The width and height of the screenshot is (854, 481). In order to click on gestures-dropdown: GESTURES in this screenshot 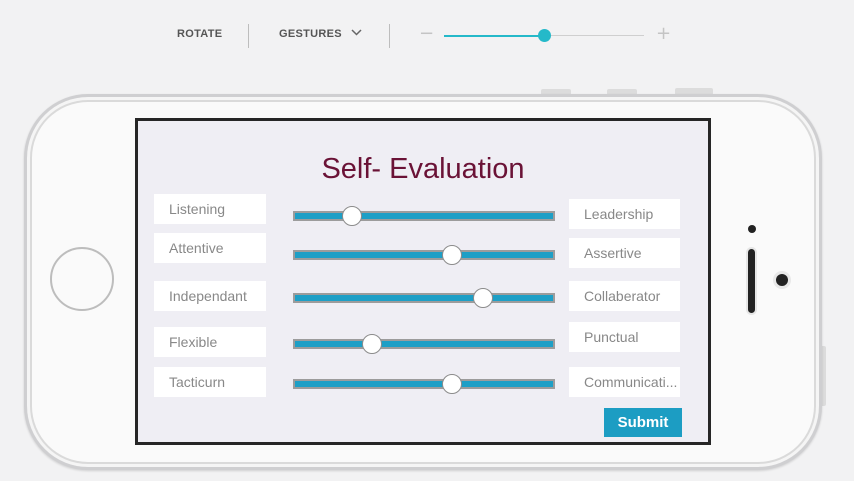, I will do `click(320, 34)`.